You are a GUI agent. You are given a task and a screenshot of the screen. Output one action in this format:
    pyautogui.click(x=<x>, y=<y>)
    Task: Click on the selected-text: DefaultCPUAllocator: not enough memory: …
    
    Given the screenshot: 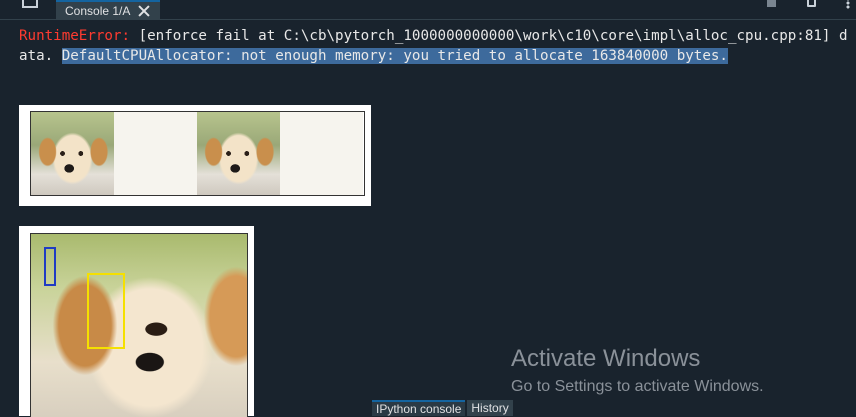 What is the action you would take?
    pyautogui.click(x=394, y=56)
    